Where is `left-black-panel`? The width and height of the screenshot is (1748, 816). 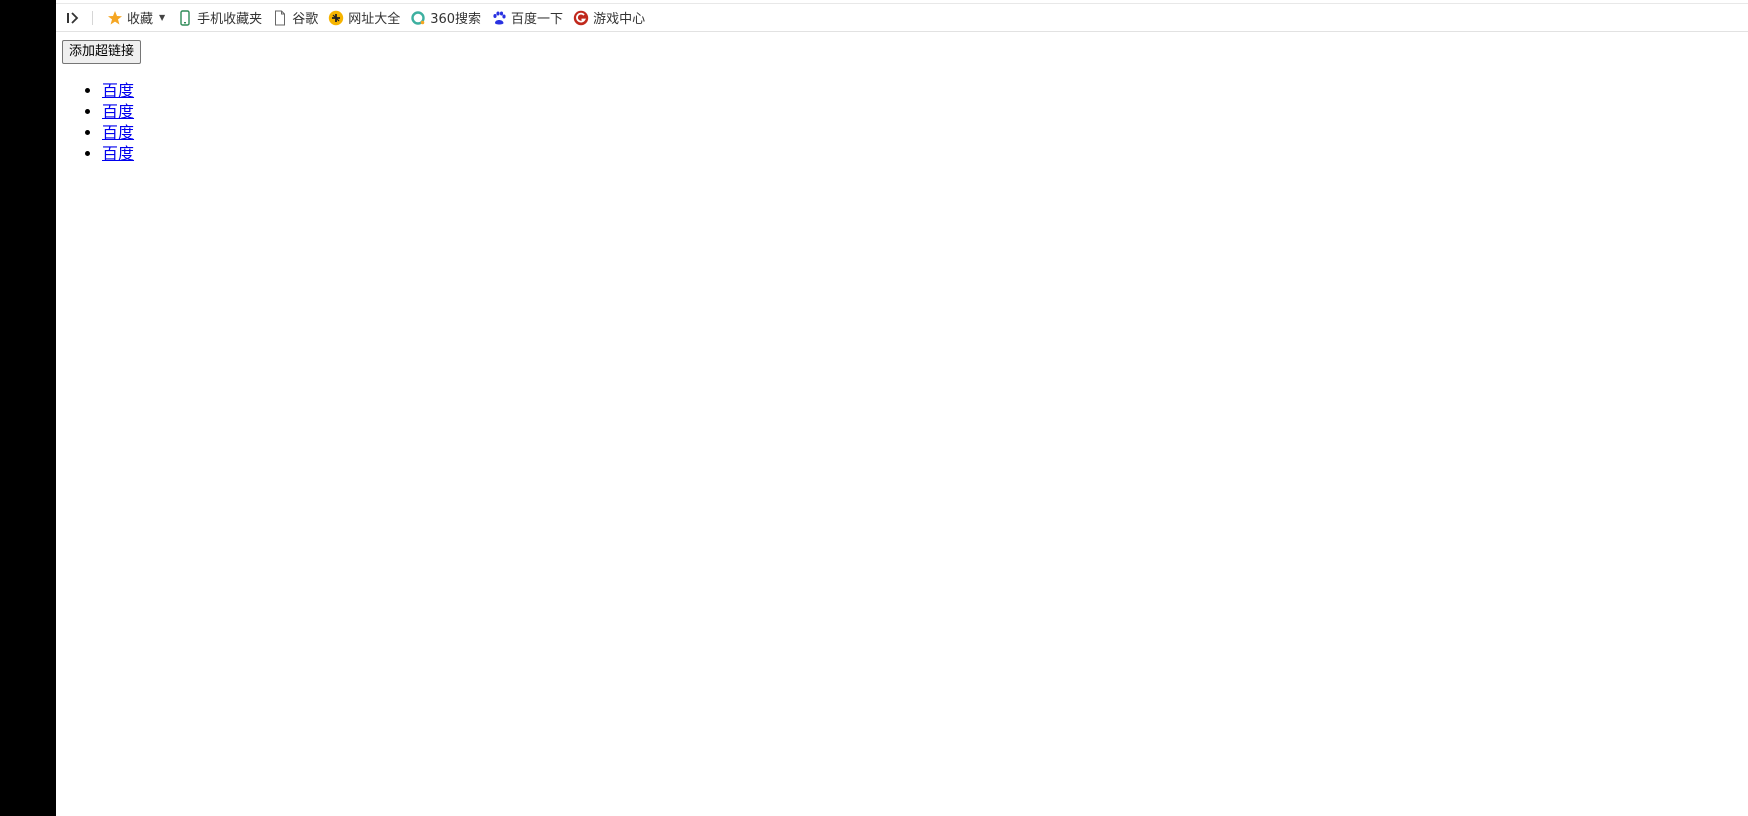
left-black-panel is located at coordinates (28, 408).